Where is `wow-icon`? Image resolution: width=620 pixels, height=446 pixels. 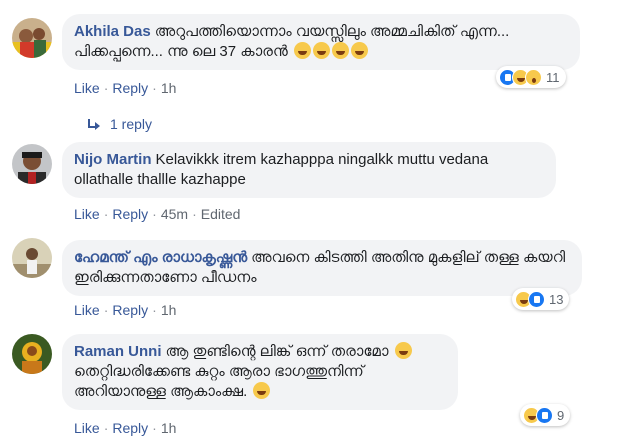
wow-icon is located at coordinates (533, 77).